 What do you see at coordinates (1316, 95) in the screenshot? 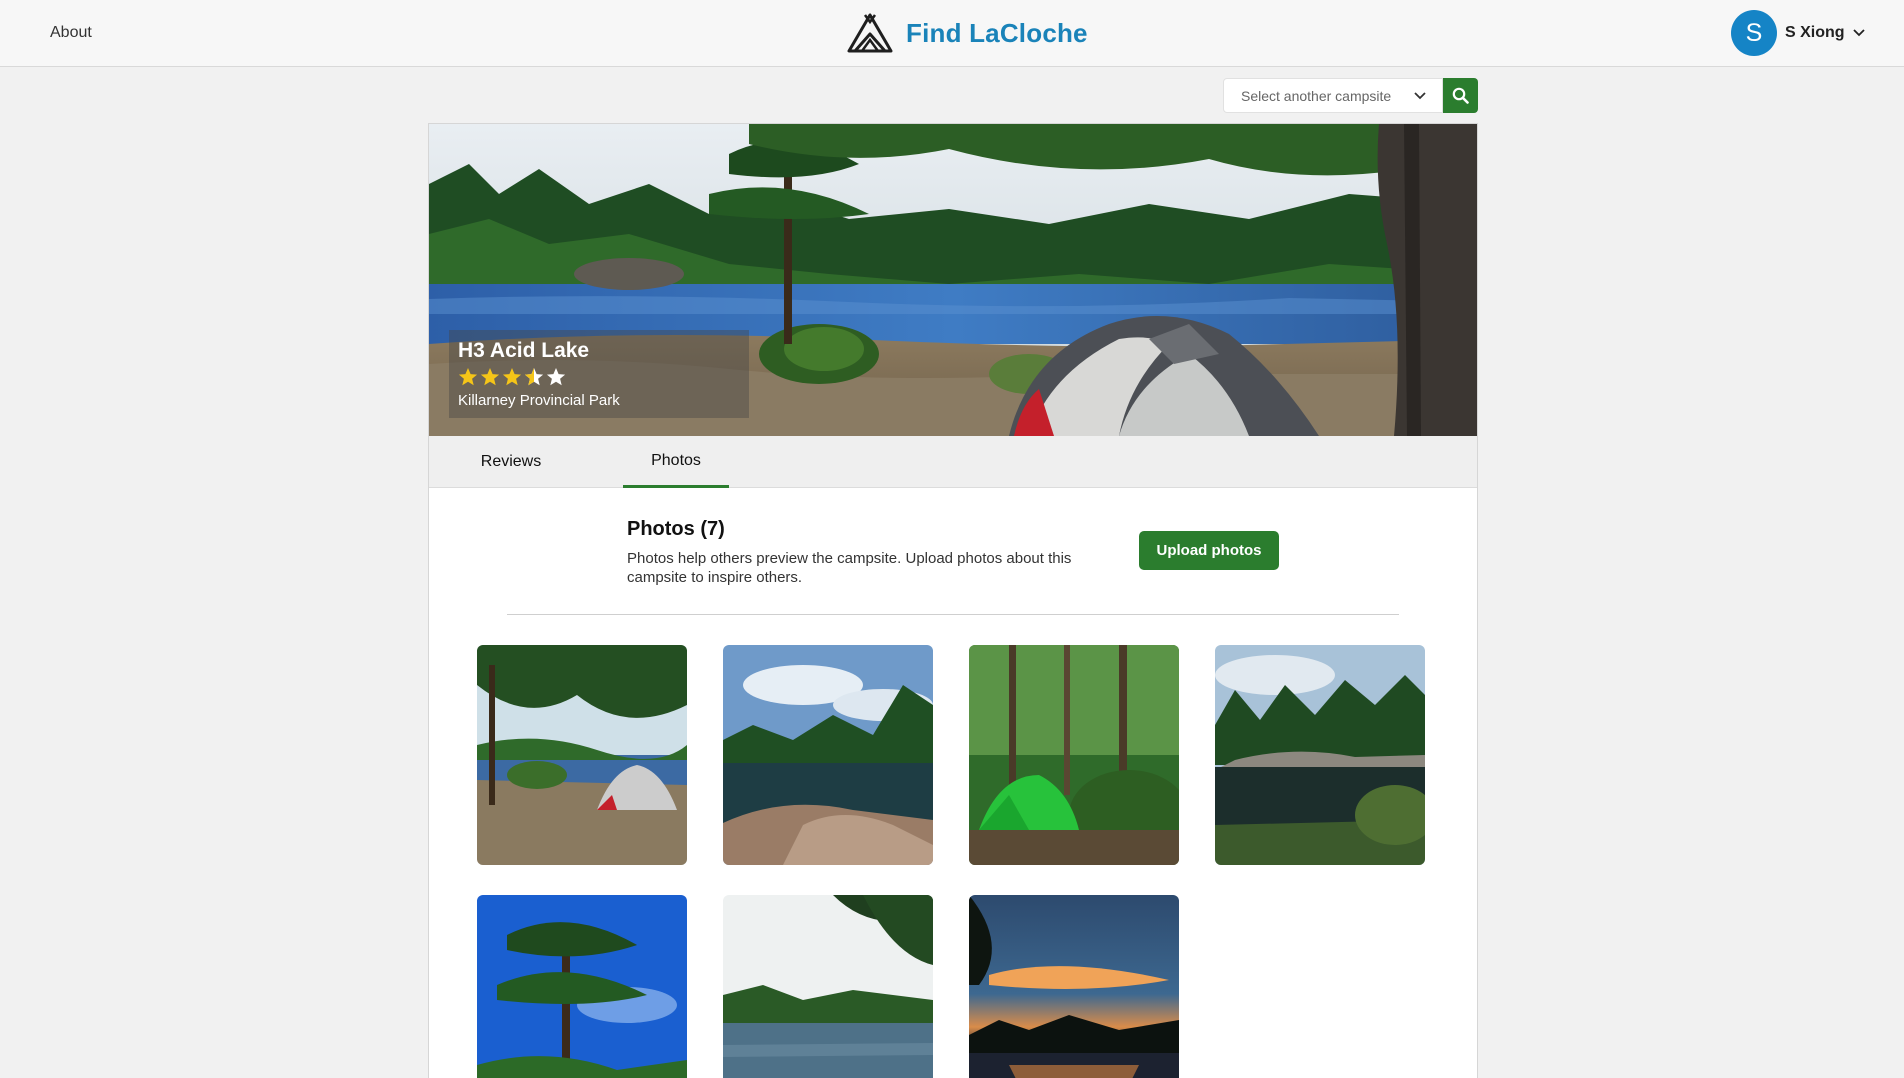
I see `campsite-select-placeholder: Select another campsite` at bounding box center [1316, 95].